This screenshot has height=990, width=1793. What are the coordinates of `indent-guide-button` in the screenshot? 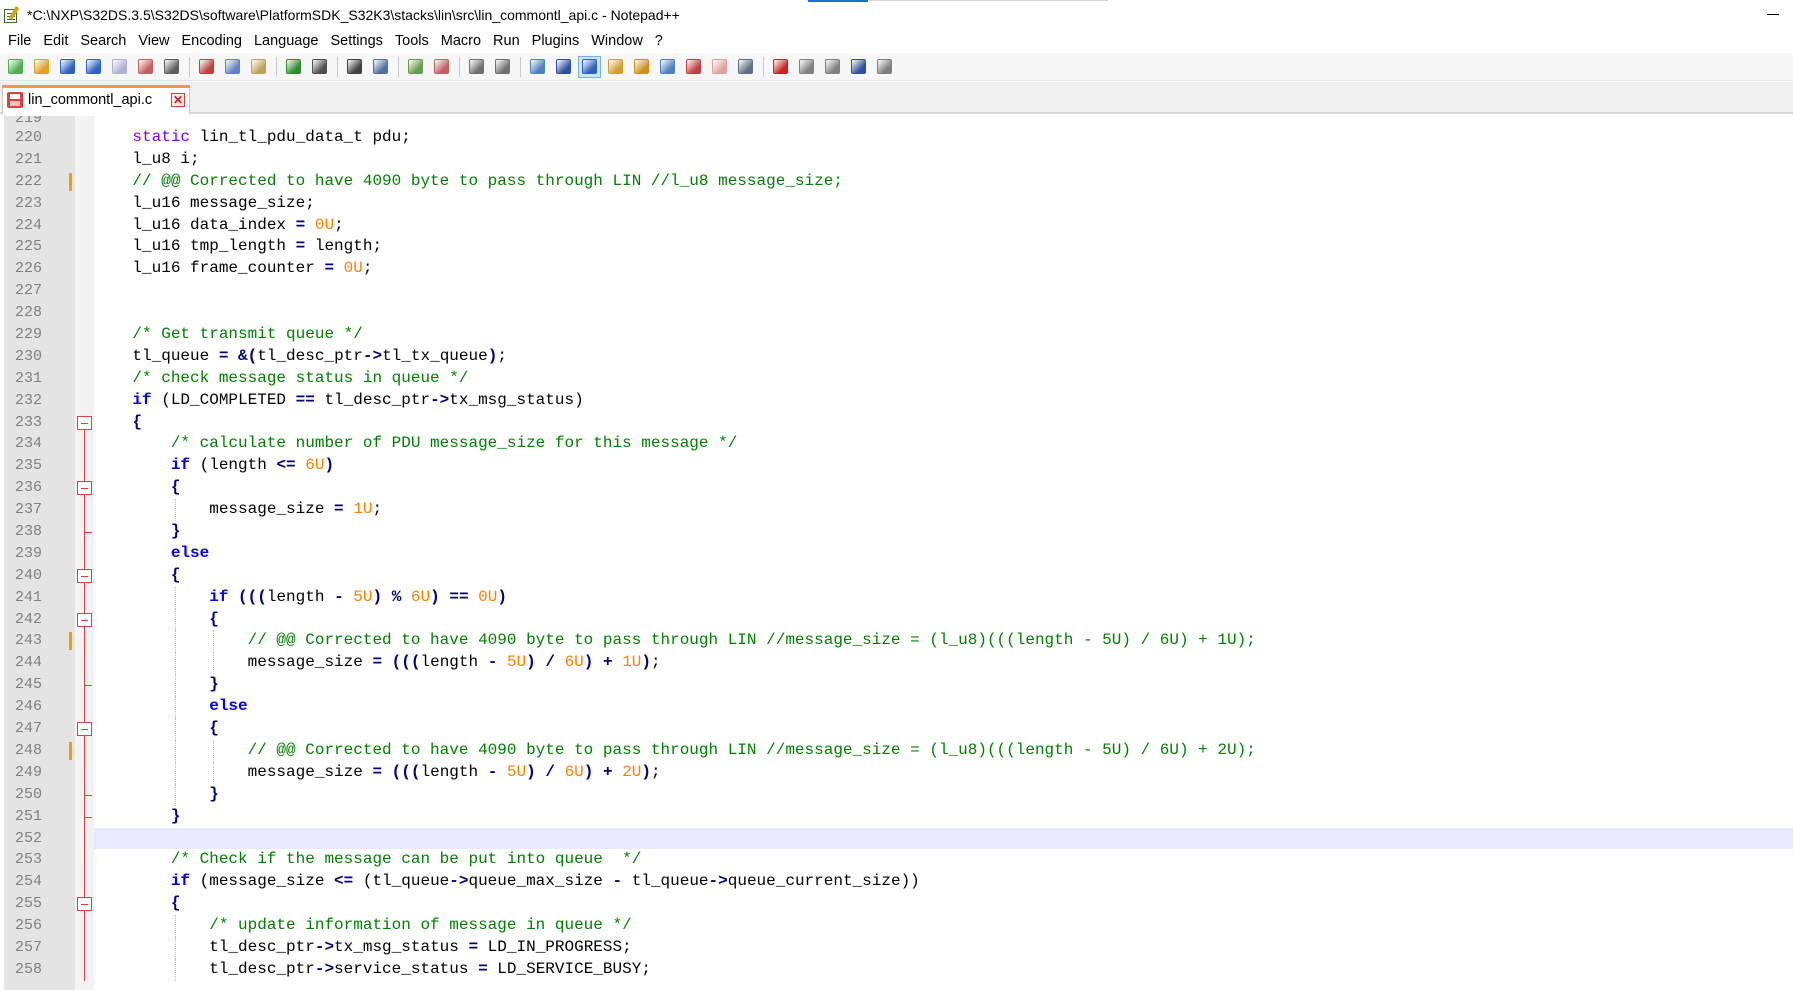 It's located at (589, 66).